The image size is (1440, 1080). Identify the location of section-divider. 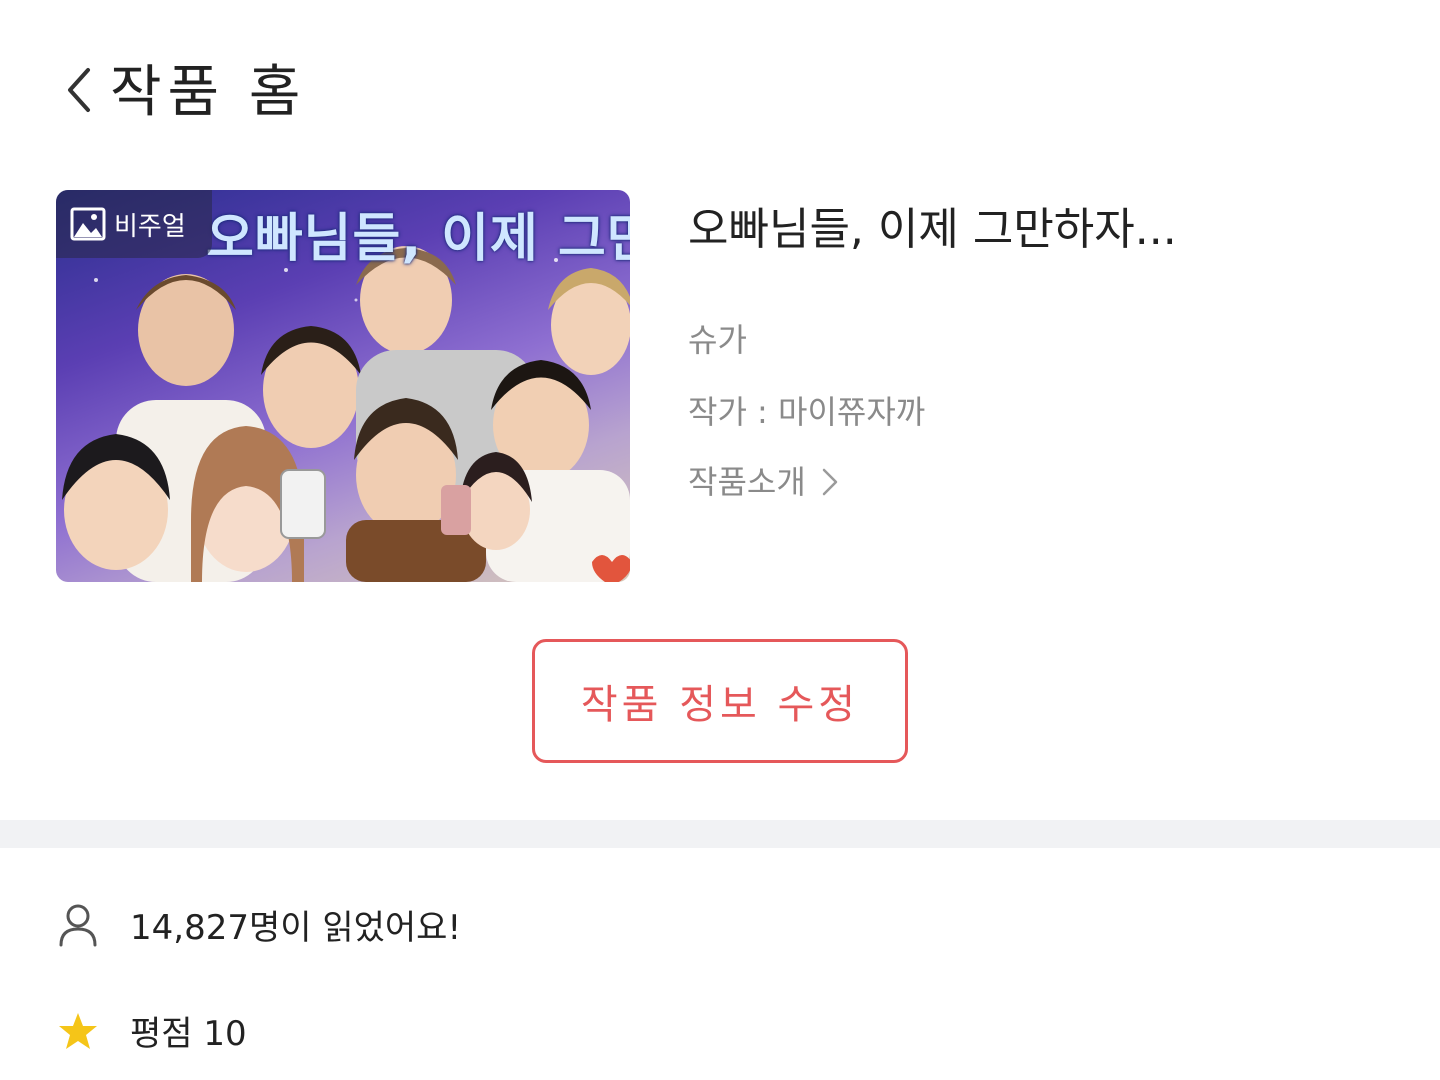
(720, 834).